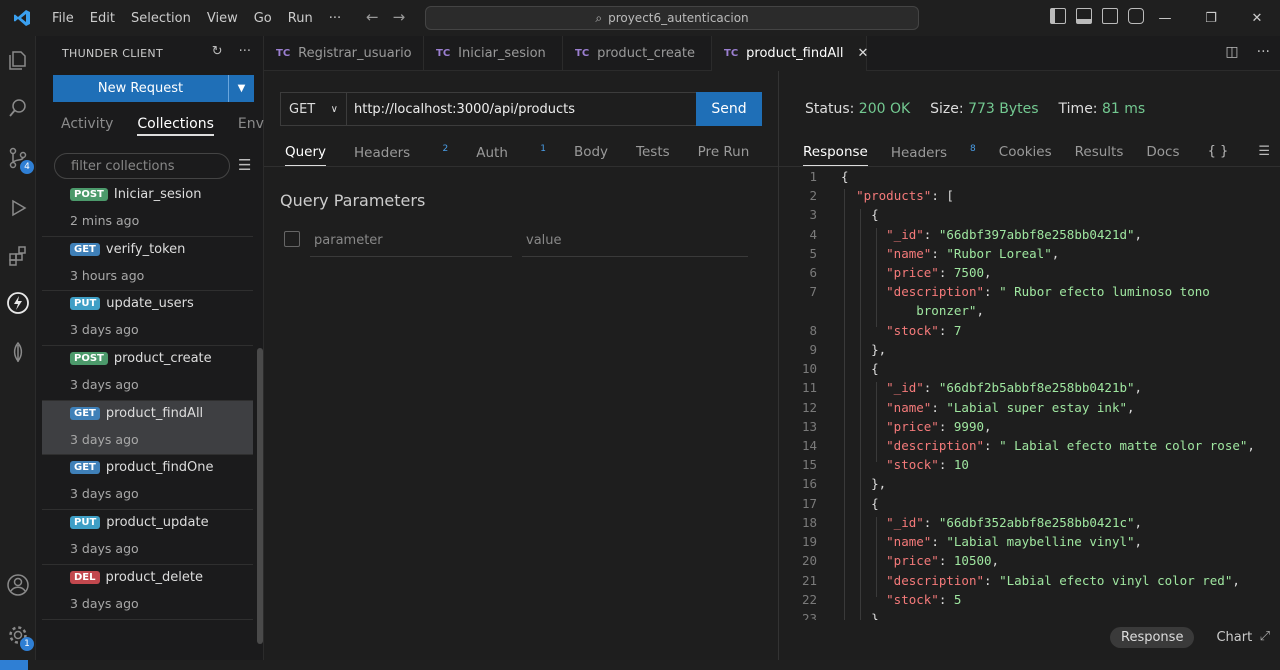  I want to click on source-control-badge: 4, so click(27, 167).